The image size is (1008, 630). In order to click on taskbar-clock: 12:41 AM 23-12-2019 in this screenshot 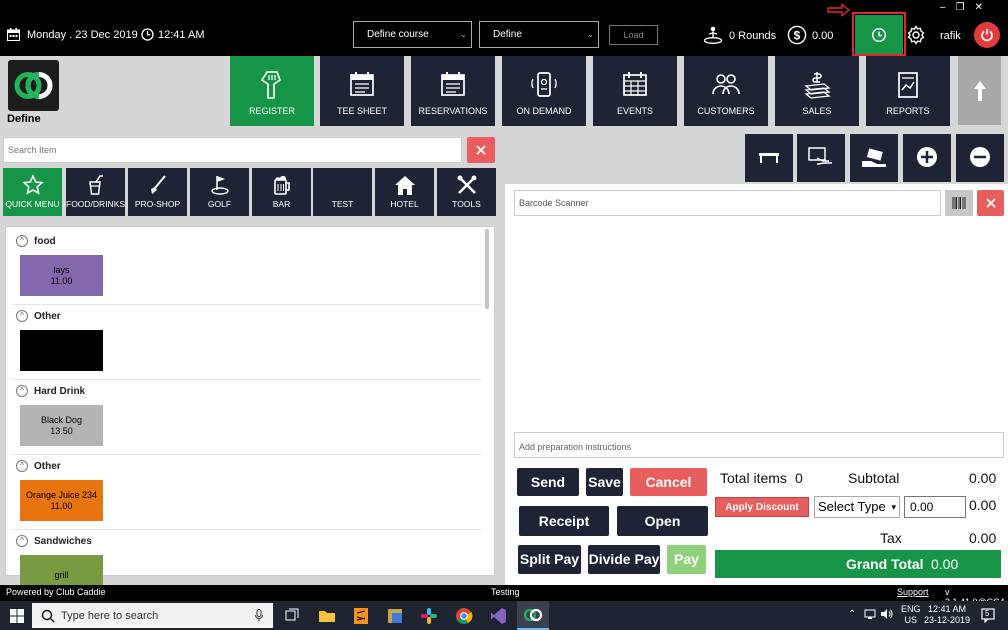, I will do `click(947, 615)`.